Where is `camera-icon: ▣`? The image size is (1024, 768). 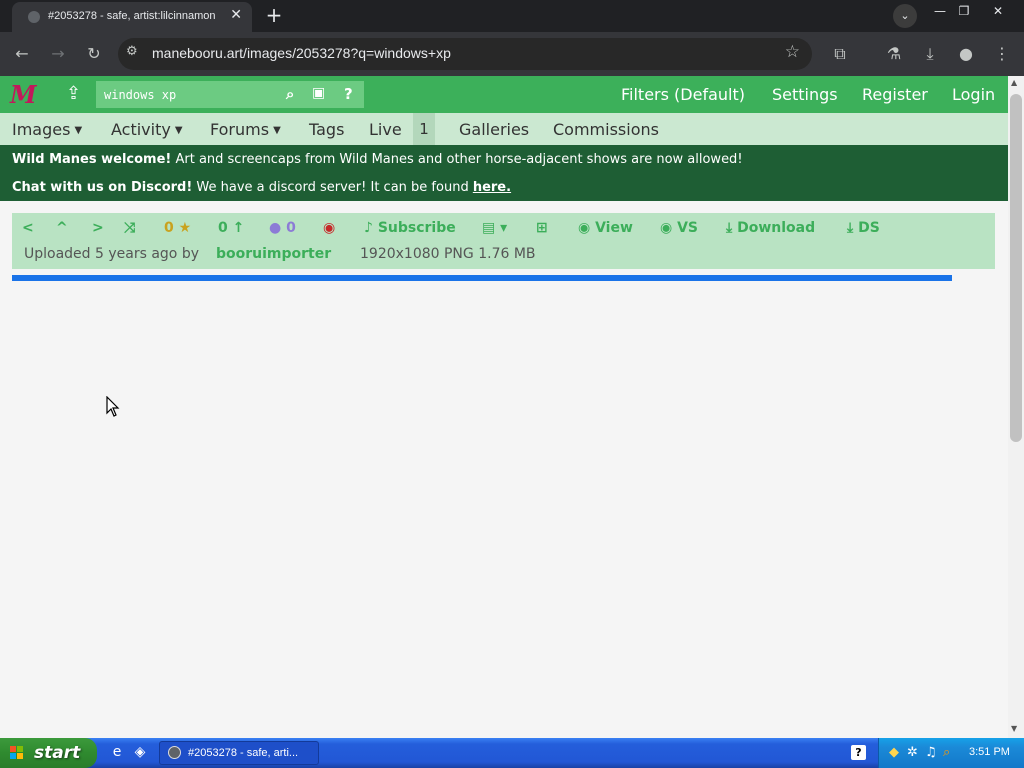 camera-icon: ▣ is located at coordinates (318, 93).